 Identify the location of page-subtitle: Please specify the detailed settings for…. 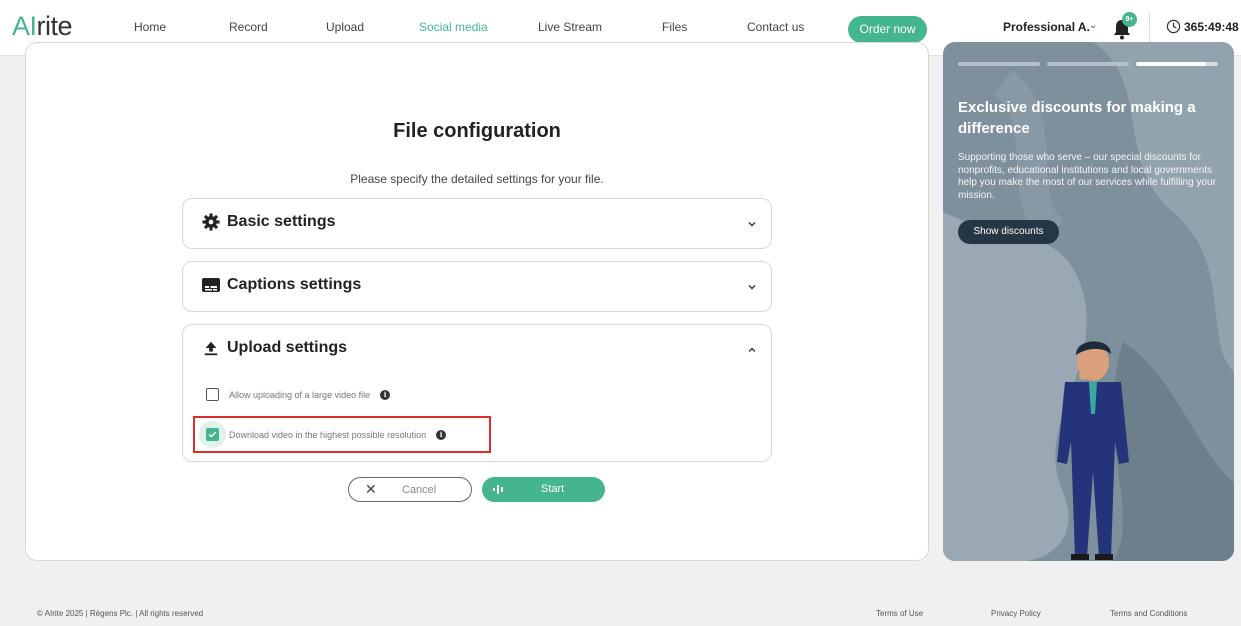
(477, 179).